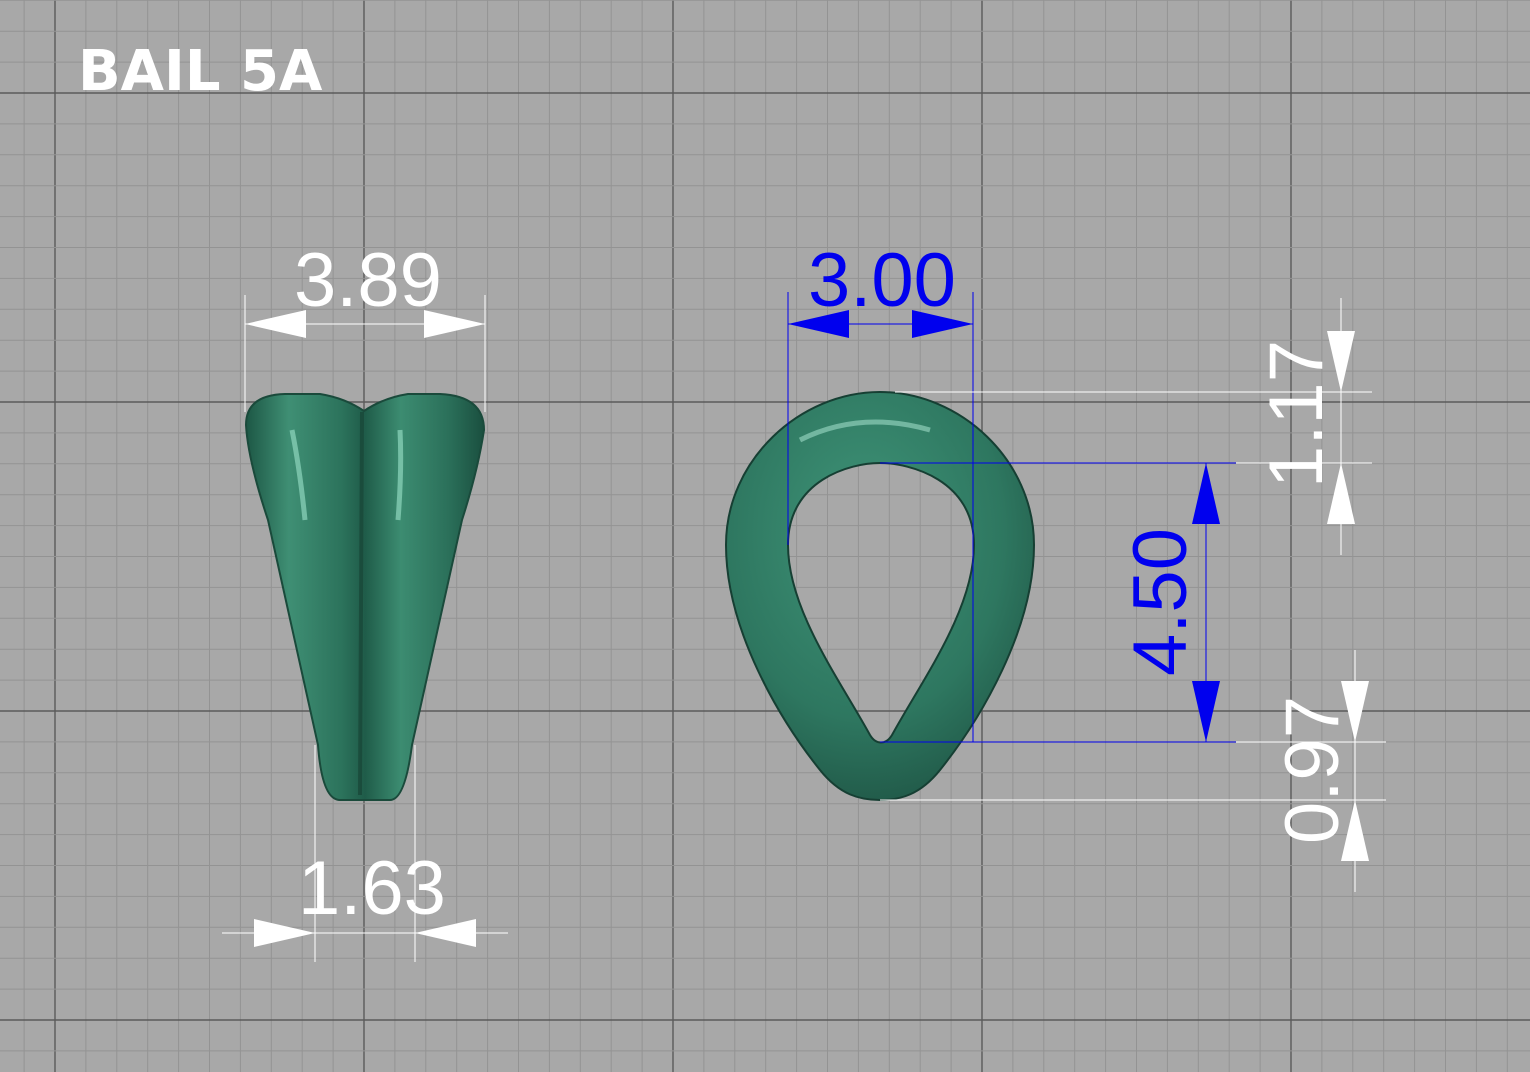 The width and height of the screenshot is (1530, 1072). Describe the element at coordinates (1296, 414) in the screenshot. I see `dimension-top-thickness-label: 1.17` at that location.